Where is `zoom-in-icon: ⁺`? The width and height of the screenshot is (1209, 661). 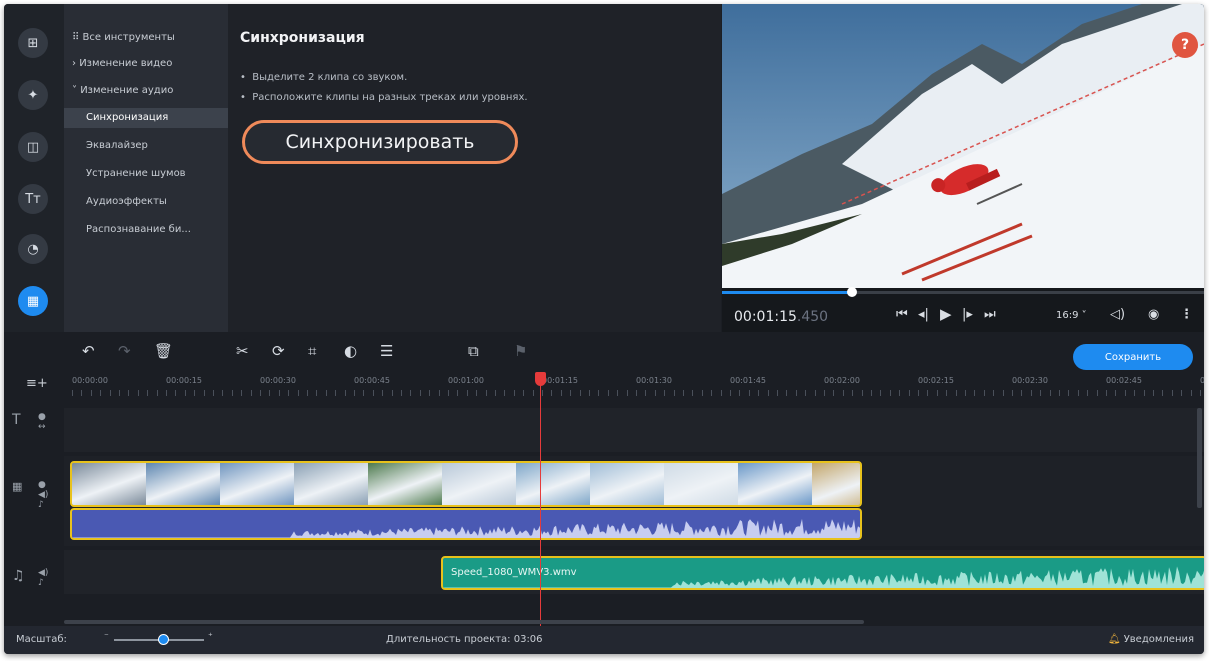
zoom-in-icon: ⁺ is located at coordinates (210, 637).